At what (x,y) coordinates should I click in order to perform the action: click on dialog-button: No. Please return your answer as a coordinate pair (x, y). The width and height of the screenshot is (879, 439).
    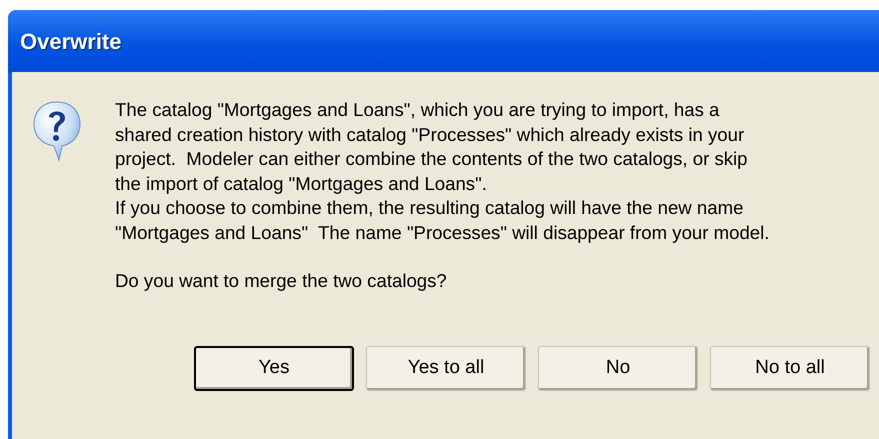
    Looking at the image, I should click on (618, 368).